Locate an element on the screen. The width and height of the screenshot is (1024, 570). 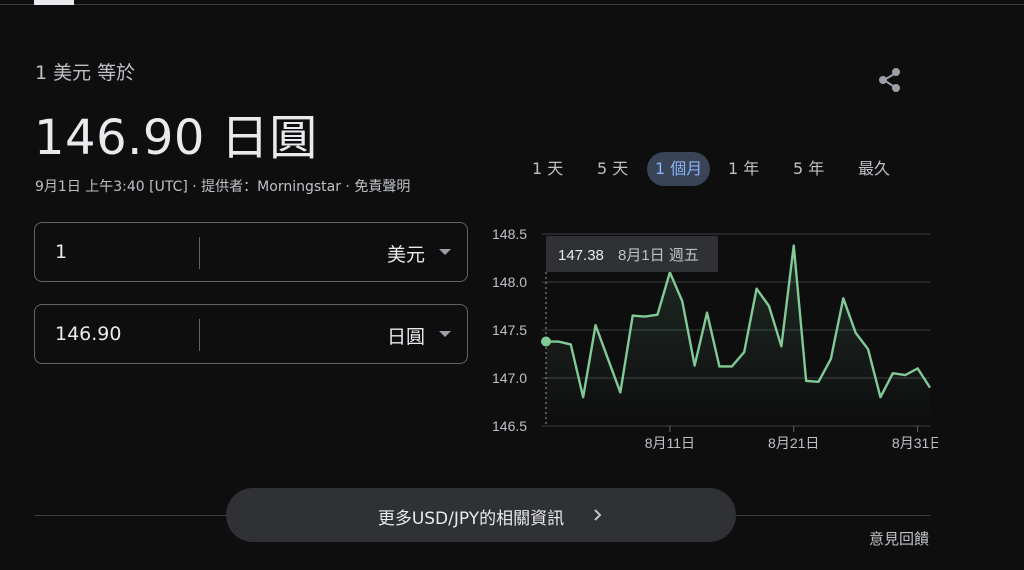
tooltip-date: 8月1日 週五 is located at coordinates (658, 255).